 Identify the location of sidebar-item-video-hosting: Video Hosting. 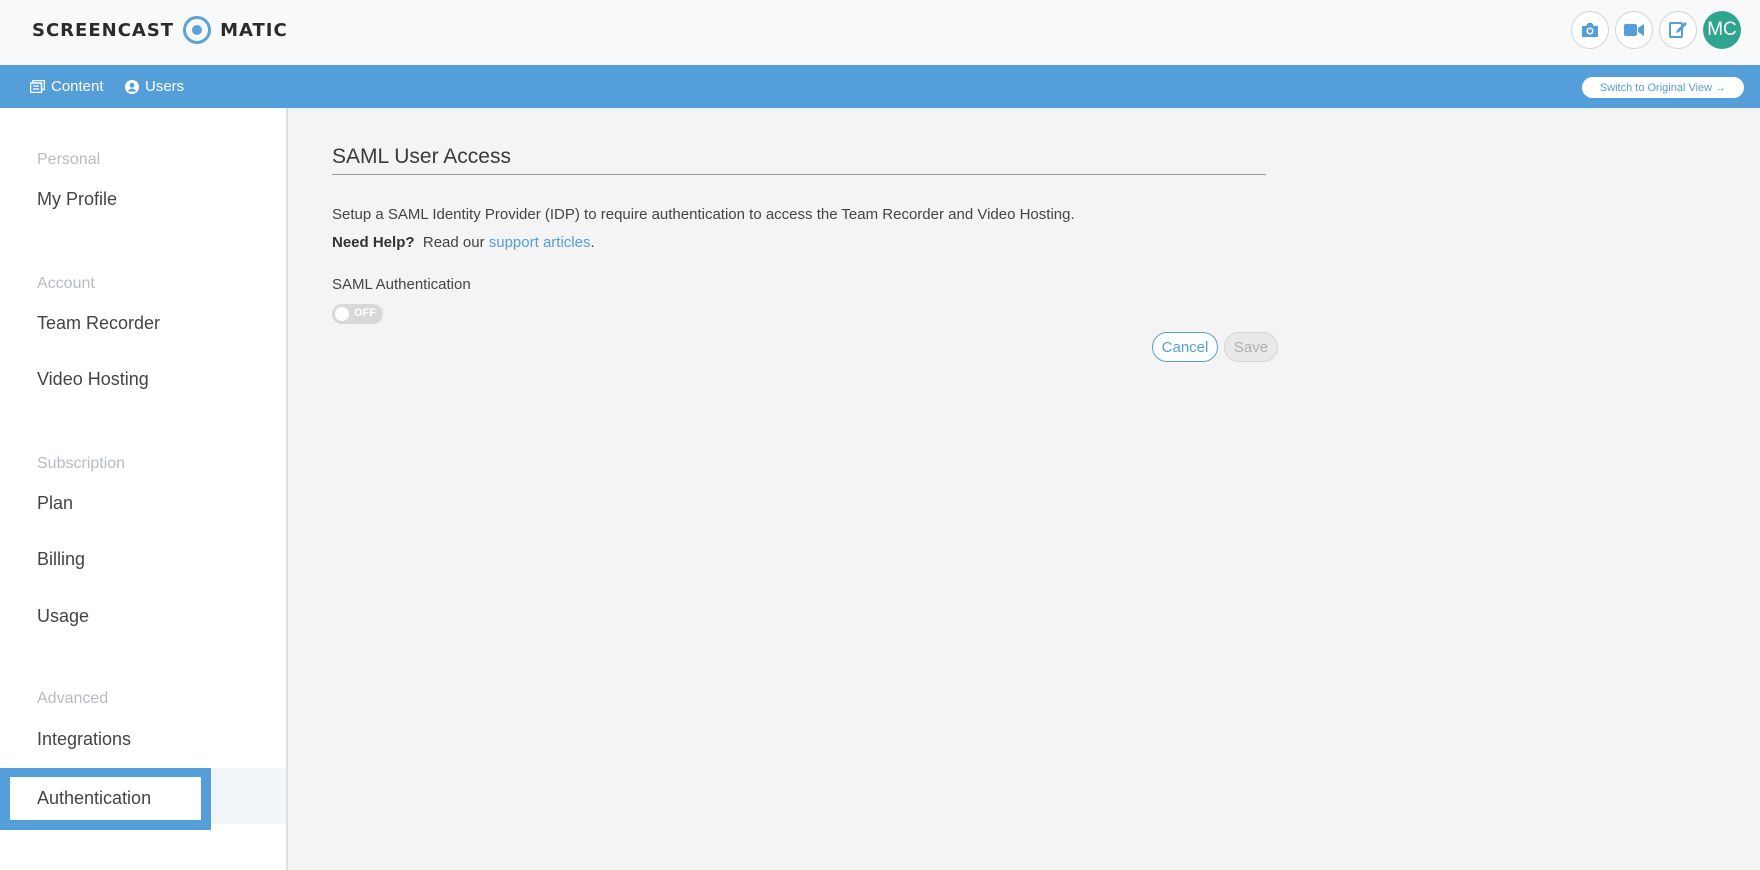
(93, 379).